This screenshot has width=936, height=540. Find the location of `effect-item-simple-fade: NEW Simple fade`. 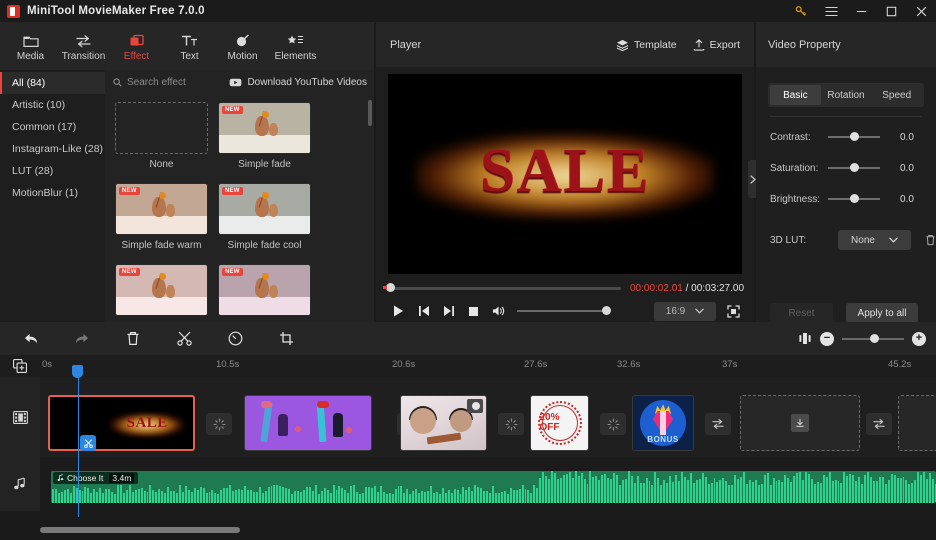

effect-item-simple-fade: NEW Simple fade is located at coordinates (264, 141).